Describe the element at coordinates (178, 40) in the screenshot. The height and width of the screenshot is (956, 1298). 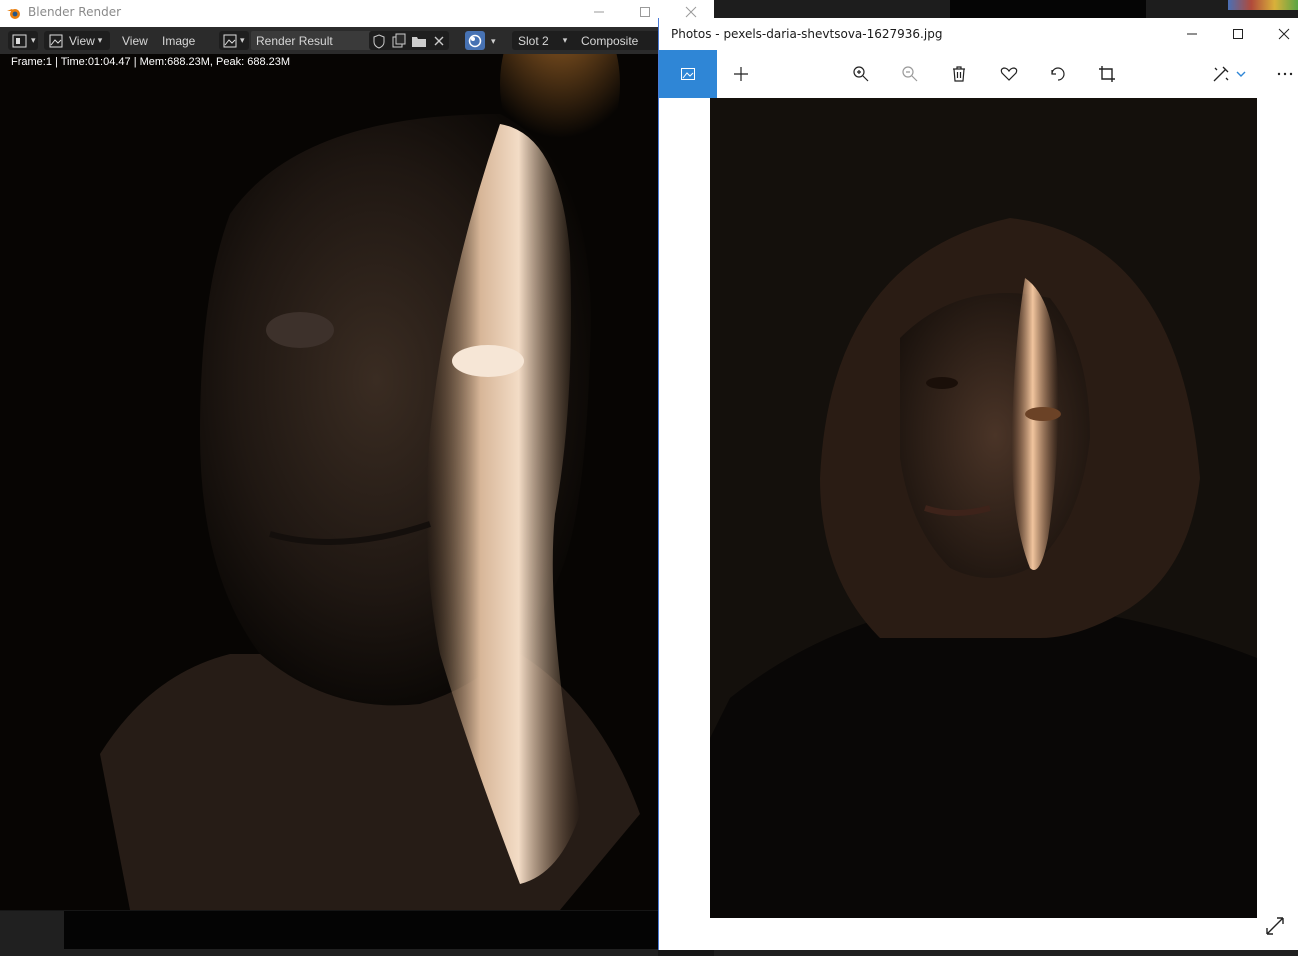
I see `image-menu: Image` at that location.